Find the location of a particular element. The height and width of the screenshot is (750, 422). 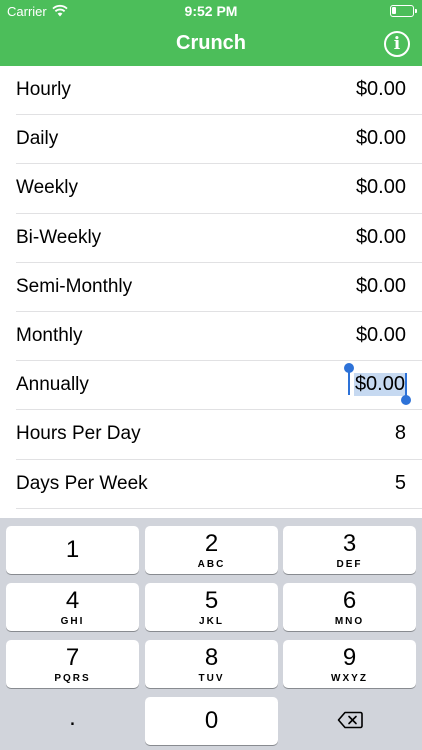

key-6: 6 MNO is located at coordinates (349, 607).